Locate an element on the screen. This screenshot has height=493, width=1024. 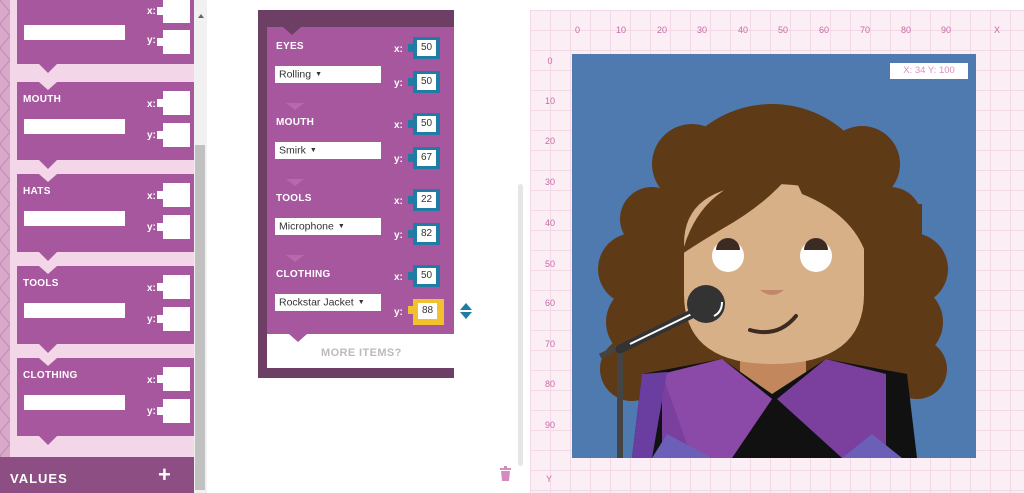
palette-block-title: TOOLS is located at coordinates (41, 283).